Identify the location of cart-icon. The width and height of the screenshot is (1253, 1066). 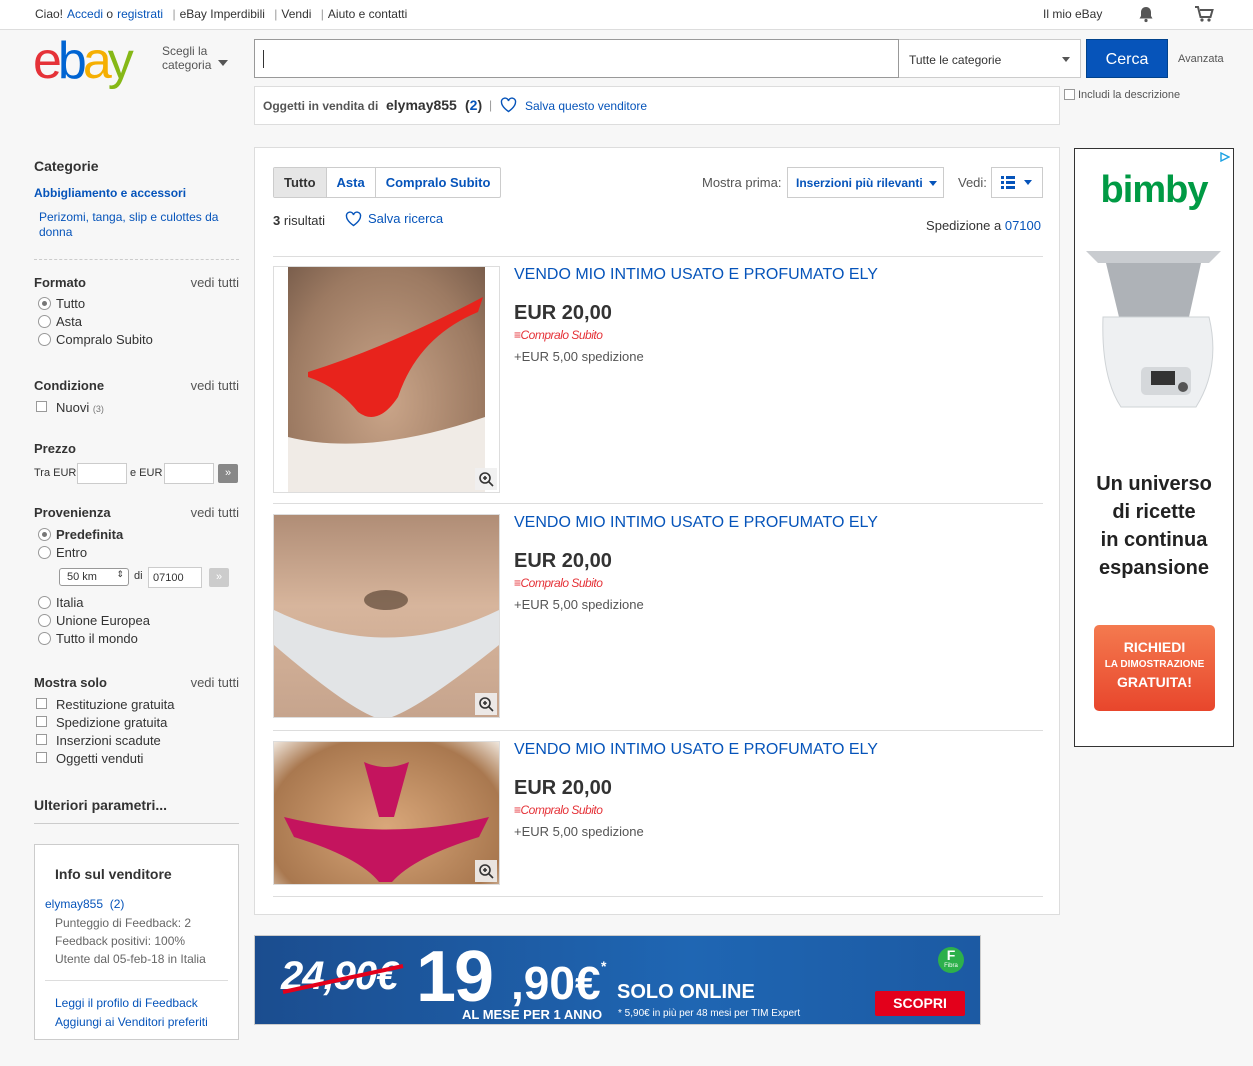
(1204, 14).